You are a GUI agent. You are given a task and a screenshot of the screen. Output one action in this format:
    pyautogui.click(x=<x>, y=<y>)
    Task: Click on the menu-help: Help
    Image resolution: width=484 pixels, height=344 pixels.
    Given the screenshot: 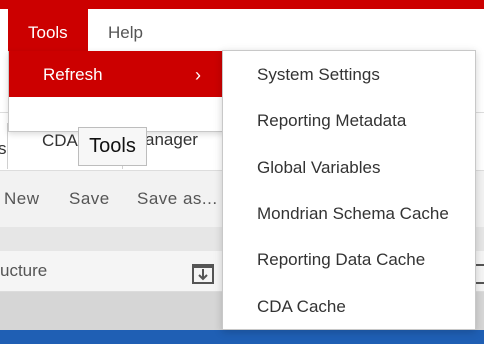 What is the action you would take?
    pyautogui.click(x=125, y=30)
    